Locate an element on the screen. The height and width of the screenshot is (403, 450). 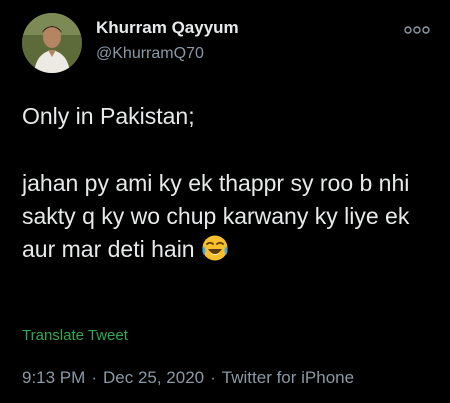
face-with-tears-of-joy-icon is located at coordinates (215, 252).